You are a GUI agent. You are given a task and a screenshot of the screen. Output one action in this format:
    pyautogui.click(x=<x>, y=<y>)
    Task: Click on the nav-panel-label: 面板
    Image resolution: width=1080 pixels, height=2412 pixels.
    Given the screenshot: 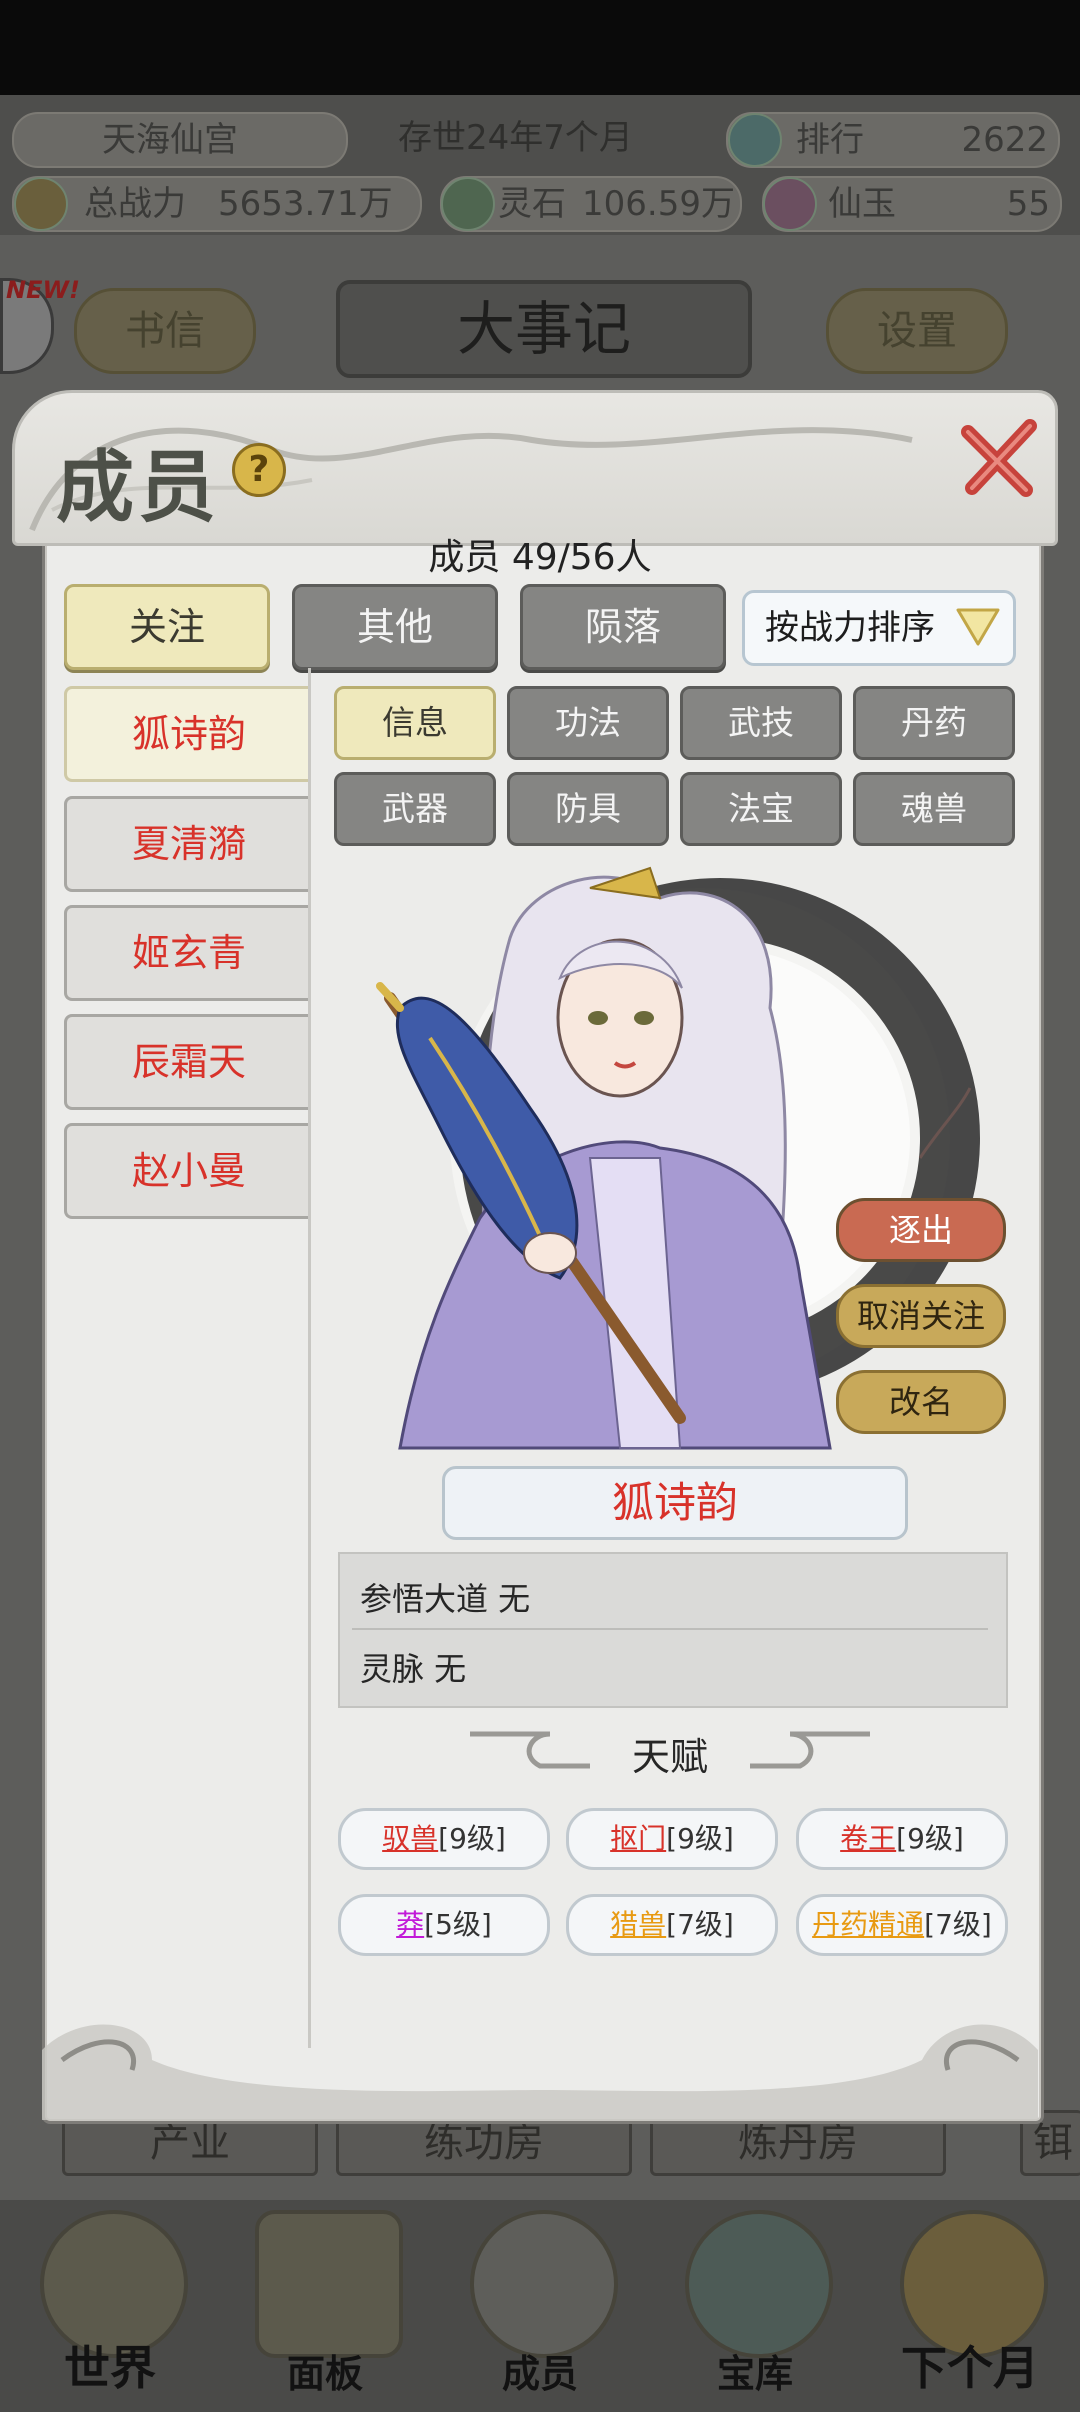 What is the action you would take?
    pyautogui.click(x=324, y=2374)
    